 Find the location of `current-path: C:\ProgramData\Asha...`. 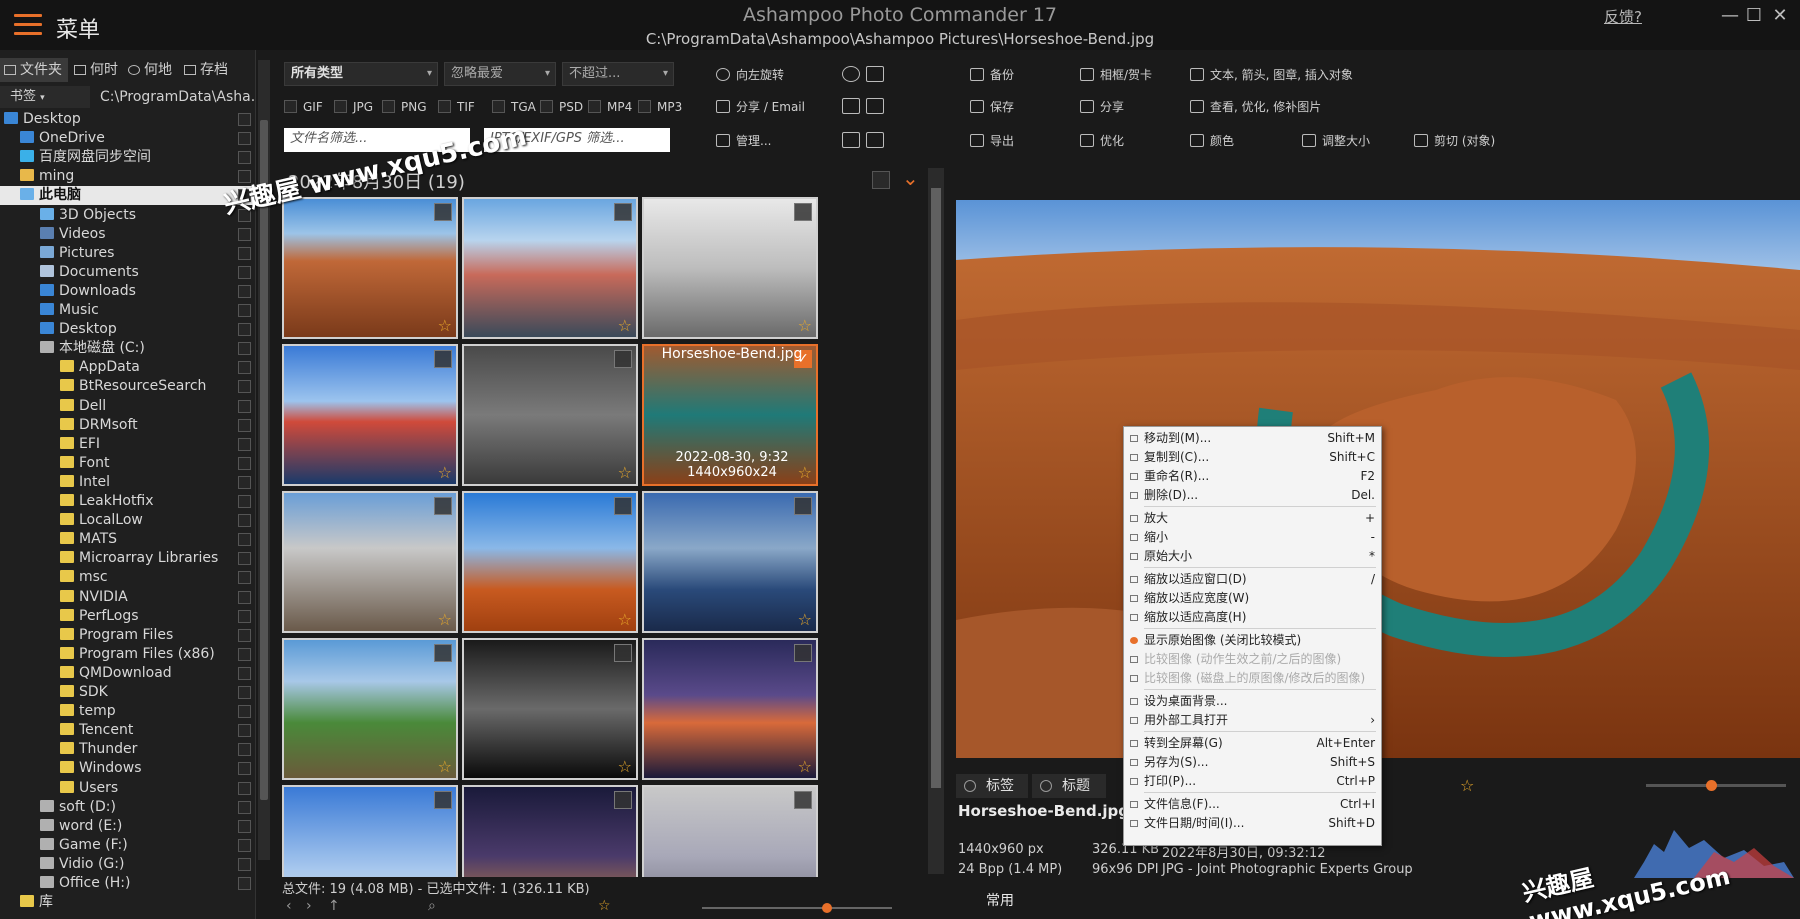

current-path: C:\ProgramData\Asha... is located at coordinates (178, 97).